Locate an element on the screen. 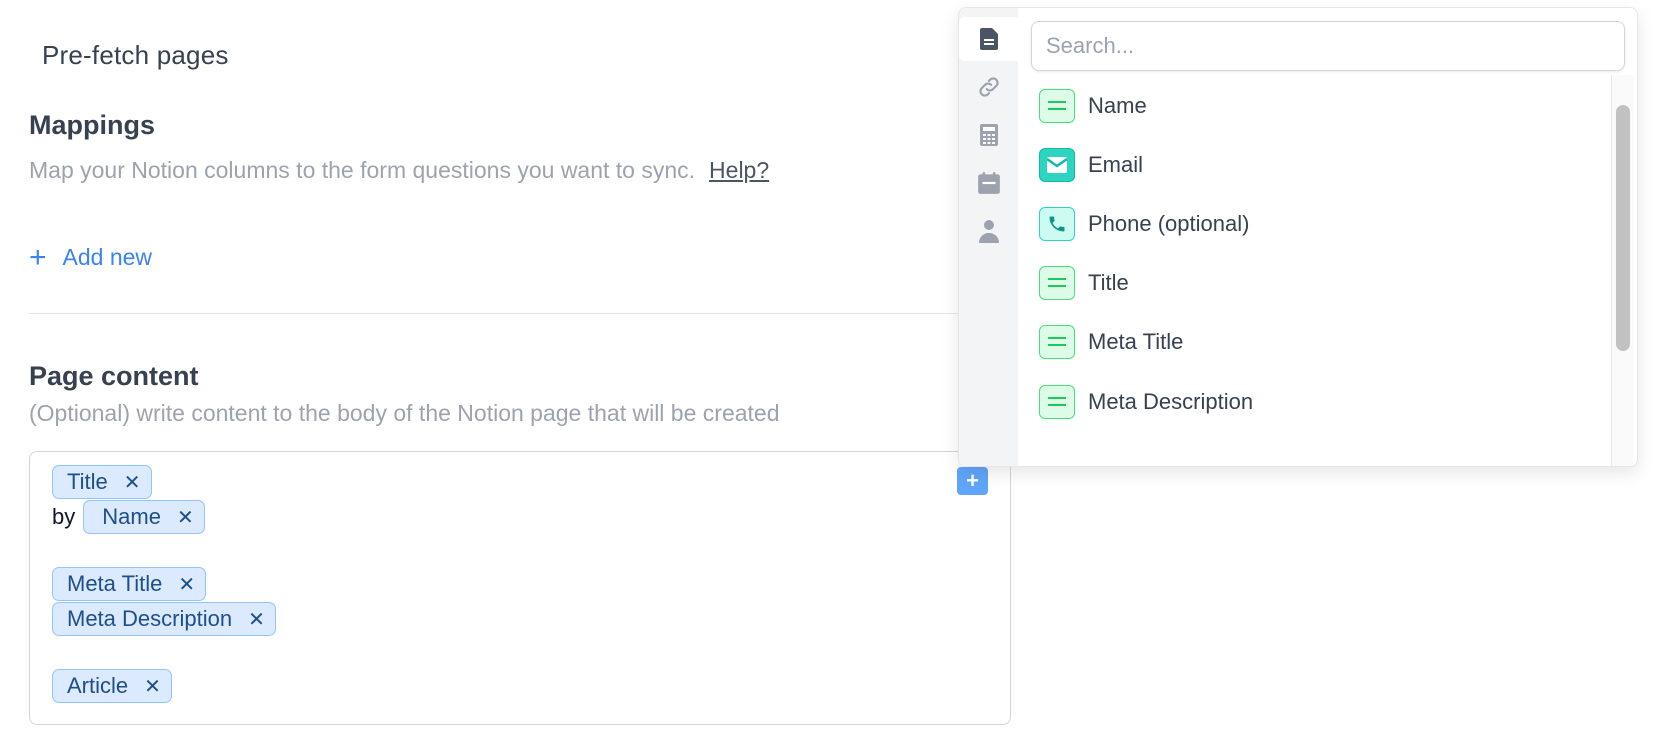 Image resolution: width=1662 pixels, height=752 pixels. plus-icon: + is located at coordinates (38, 257).